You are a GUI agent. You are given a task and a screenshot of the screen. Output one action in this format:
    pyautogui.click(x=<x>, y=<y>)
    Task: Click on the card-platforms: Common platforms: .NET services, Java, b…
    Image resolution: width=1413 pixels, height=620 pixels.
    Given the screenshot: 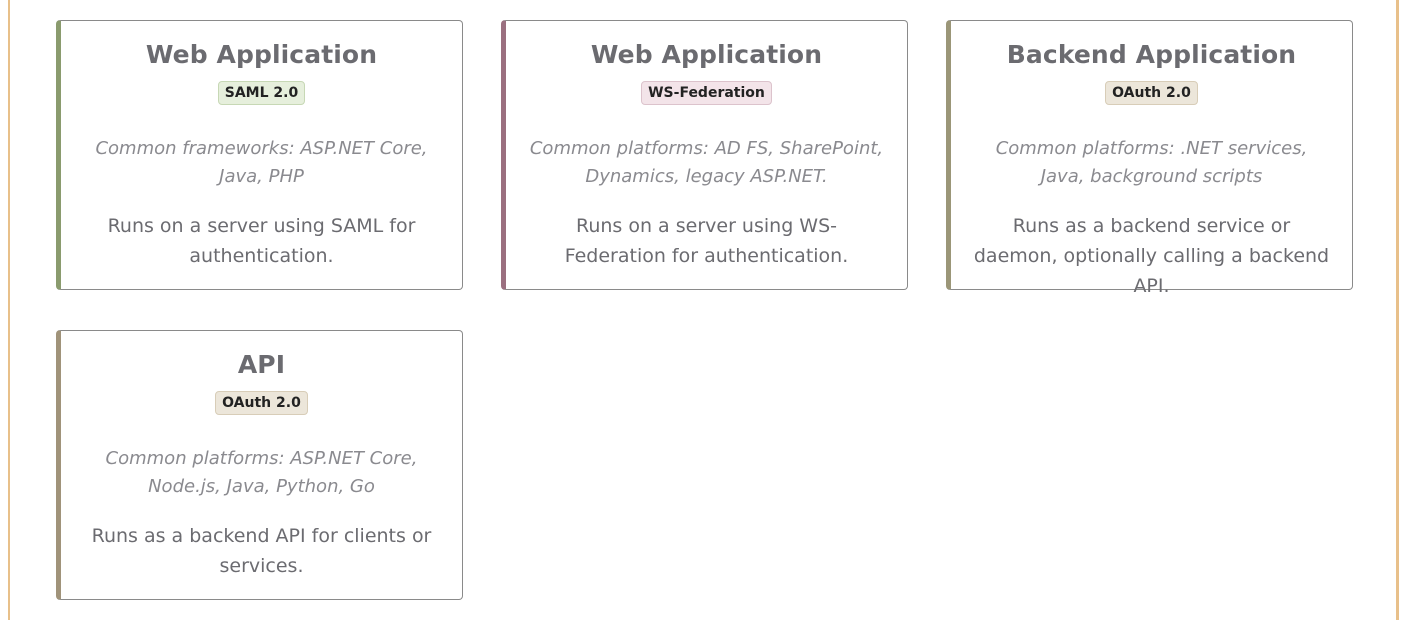 What is the action you would take?
    pyautogui.click(x=1151, y=162)
    